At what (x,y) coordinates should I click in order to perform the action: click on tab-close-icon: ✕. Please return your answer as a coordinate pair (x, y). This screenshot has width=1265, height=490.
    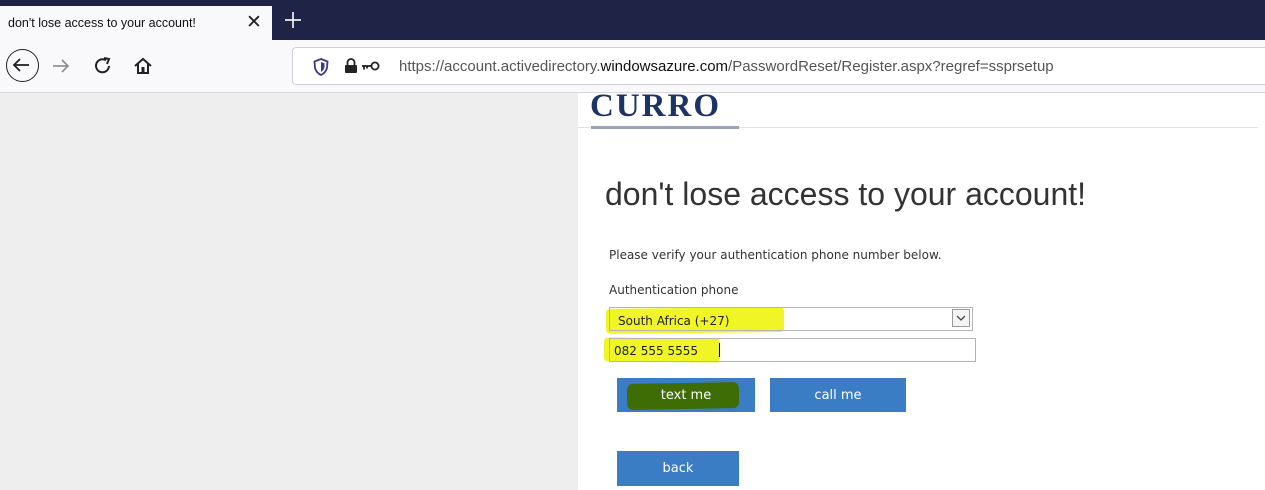
    Looking at the image, I should click on (254, 22).